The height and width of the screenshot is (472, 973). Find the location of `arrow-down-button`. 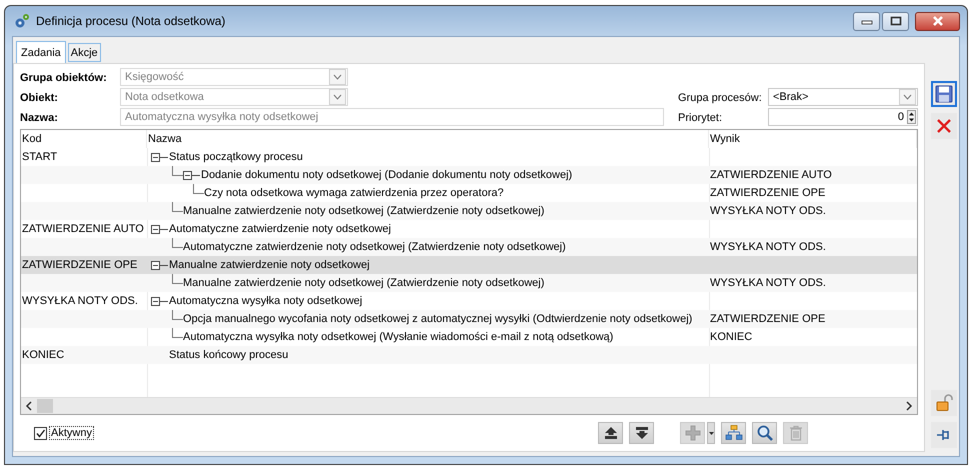

arrow-down-button is located at coordinates (641, 433).